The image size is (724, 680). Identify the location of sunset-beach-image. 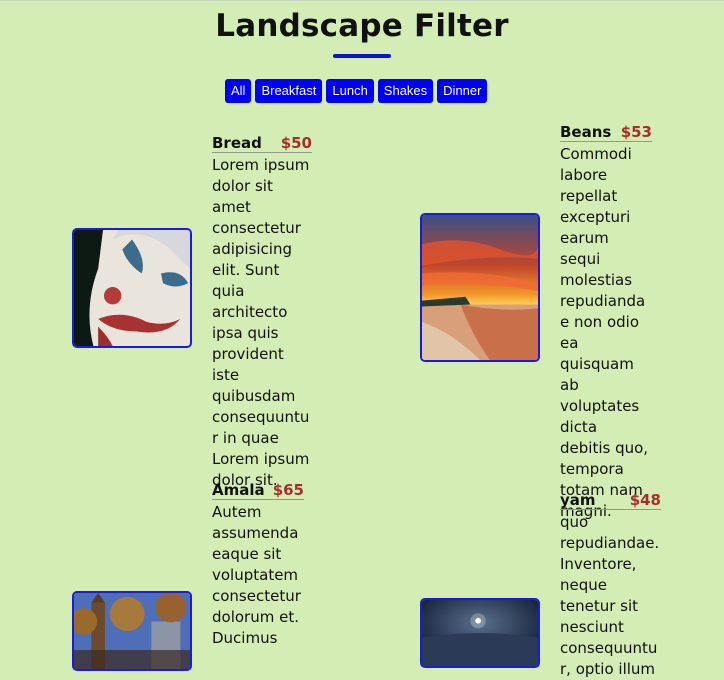
(480, 287).